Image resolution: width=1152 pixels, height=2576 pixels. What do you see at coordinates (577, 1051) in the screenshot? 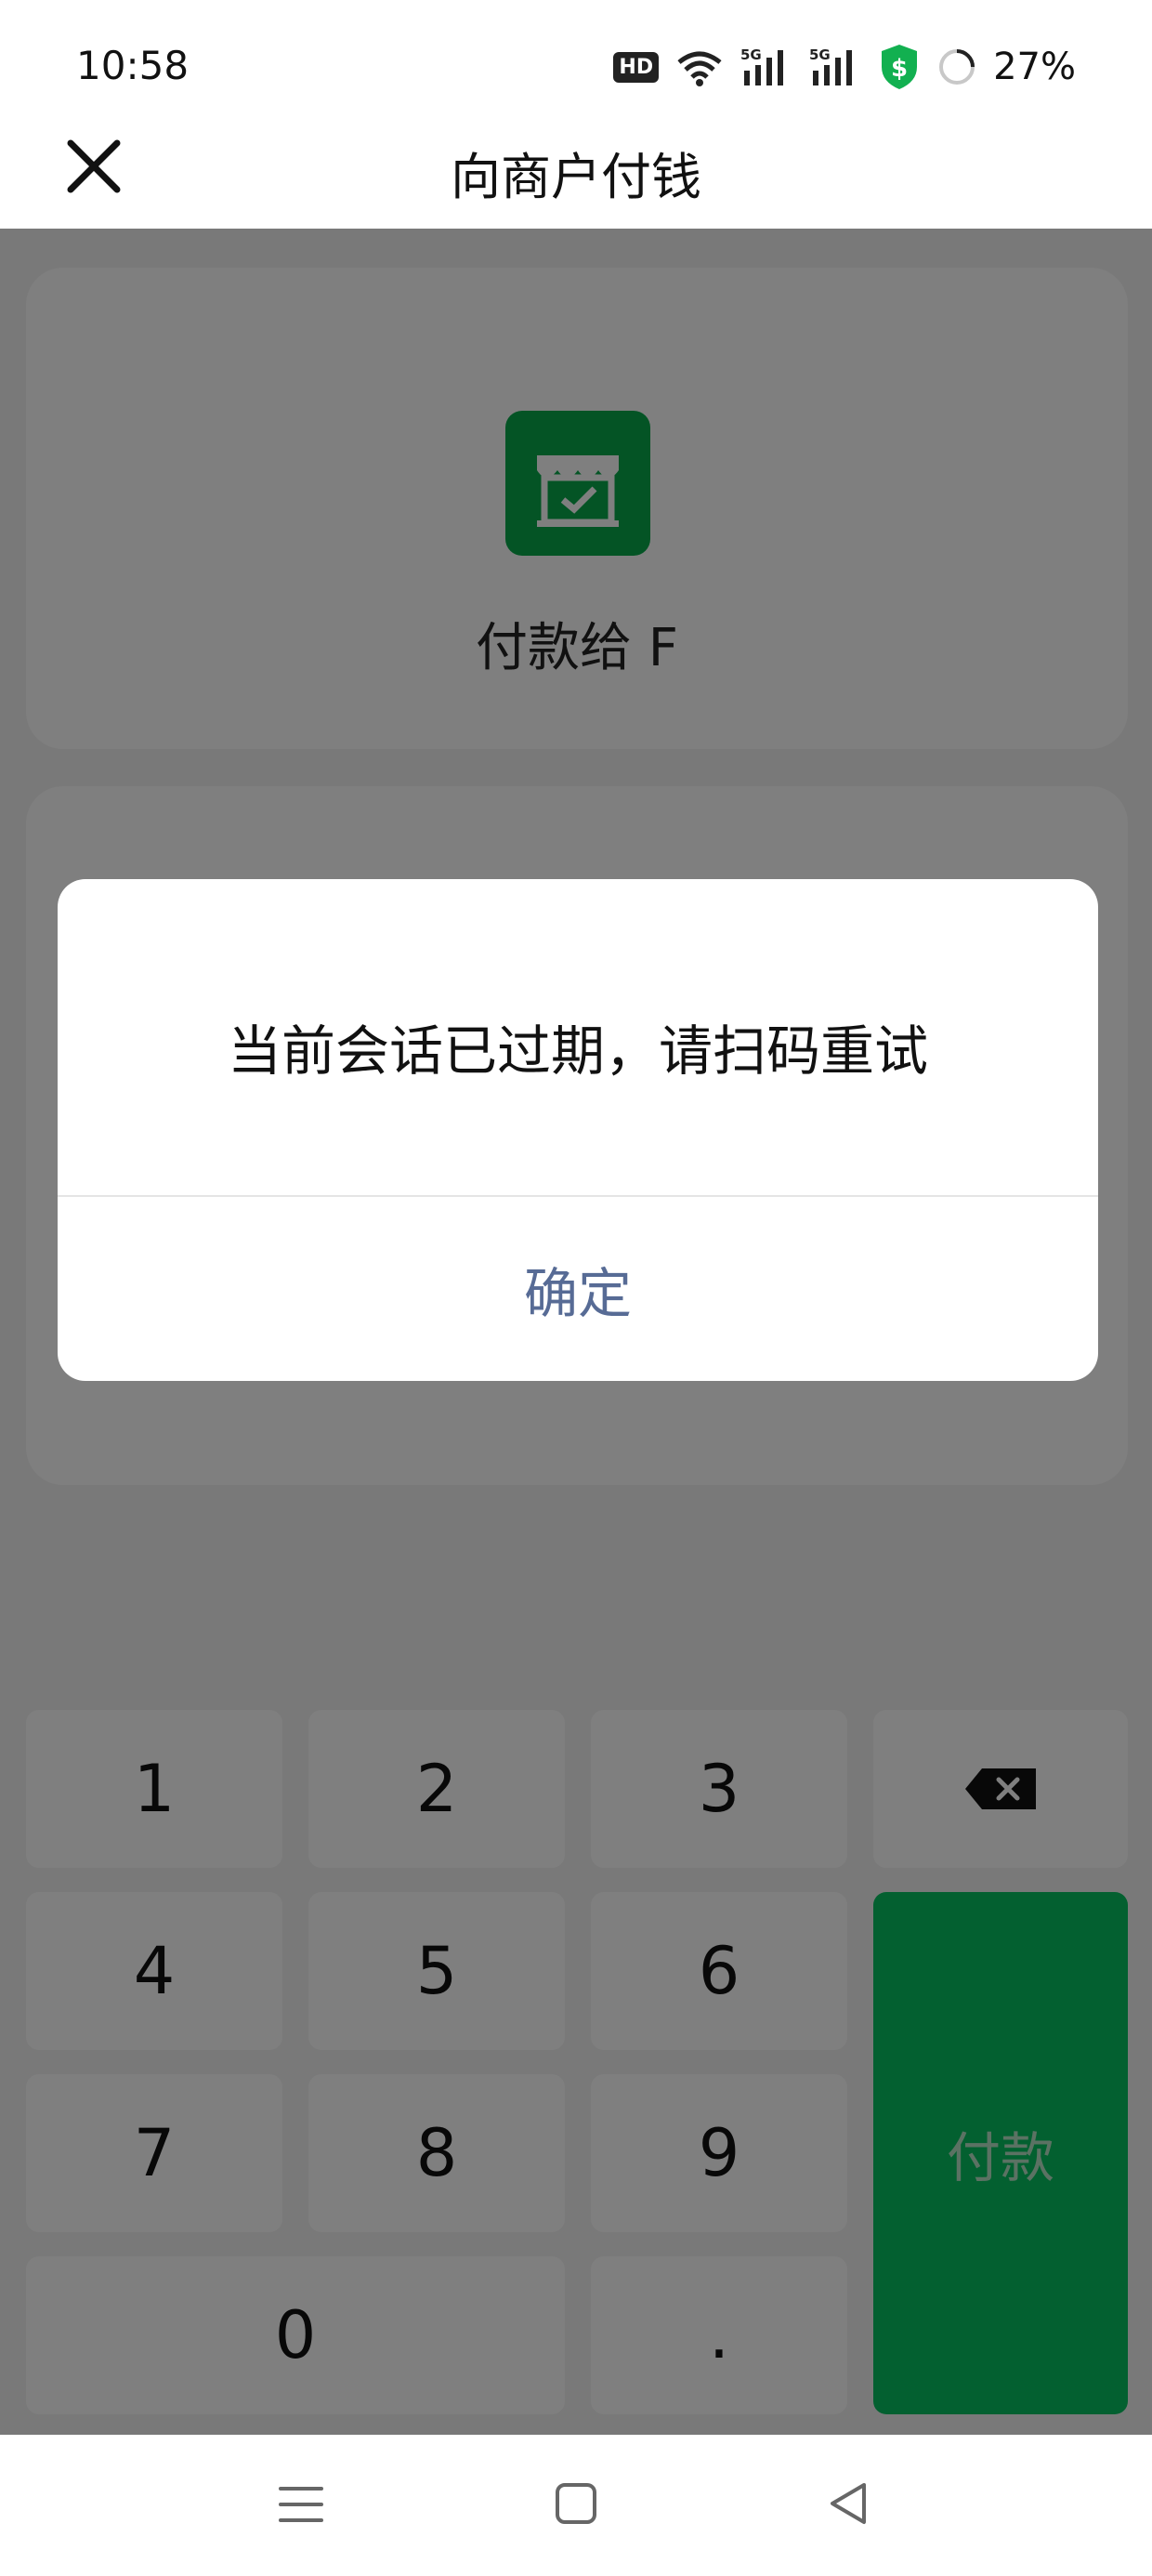
I see `dialog-message: 当前会话已过期，请扫码重试` at bounding box center [577, 1051].